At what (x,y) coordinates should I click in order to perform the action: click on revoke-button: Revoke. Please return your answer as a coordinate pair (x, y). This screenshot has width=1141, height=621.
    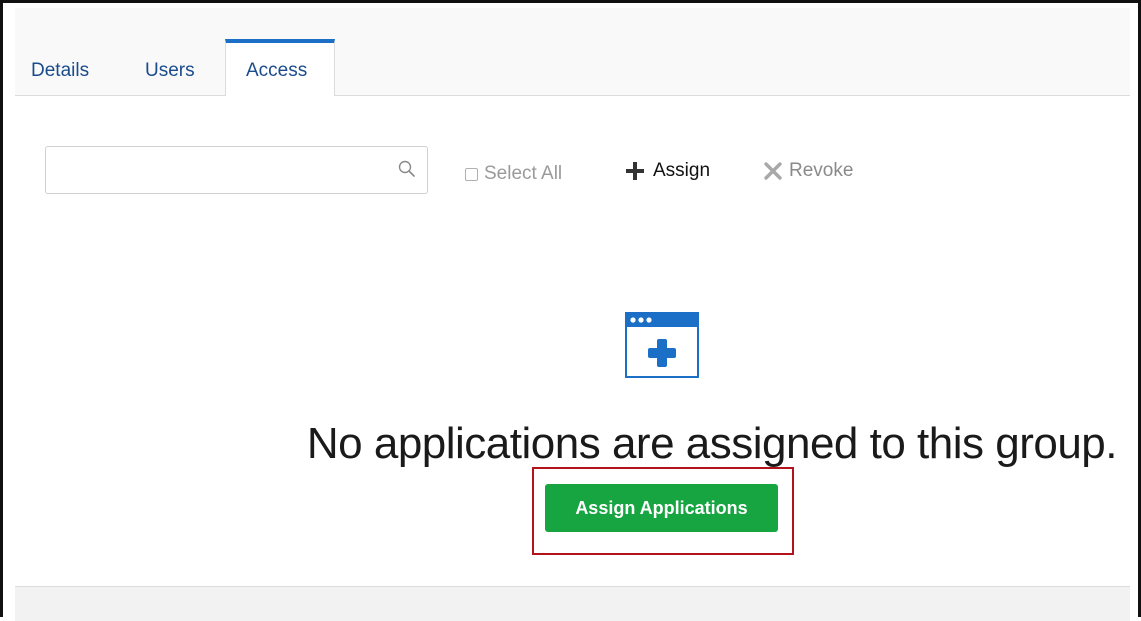
    Looking at the image, I should click on (808, 171).